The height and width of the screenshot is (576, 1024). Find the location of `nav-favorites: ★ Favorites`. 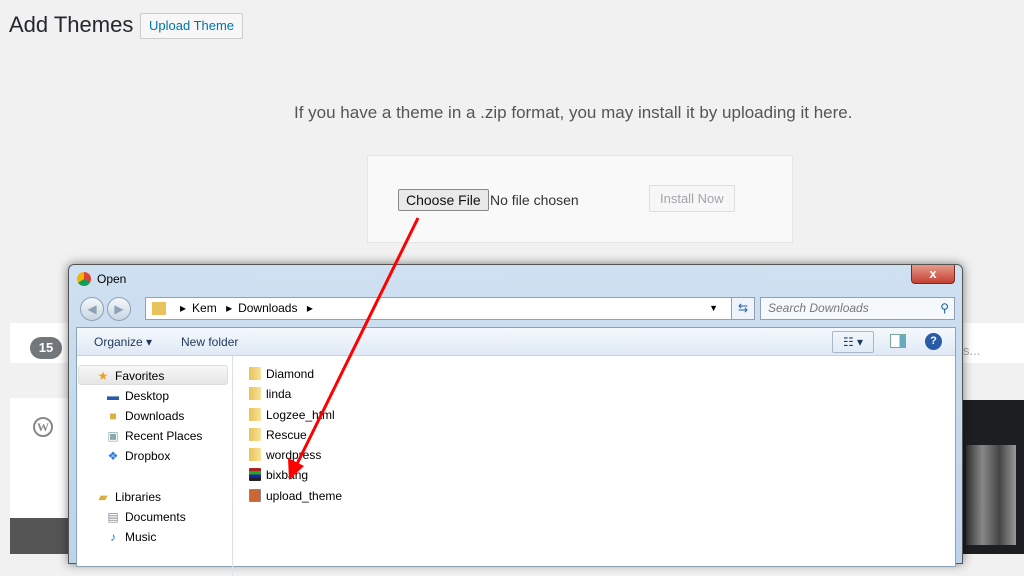

nav-favorites: ★ Favorites is located at coordinates (153, 375).